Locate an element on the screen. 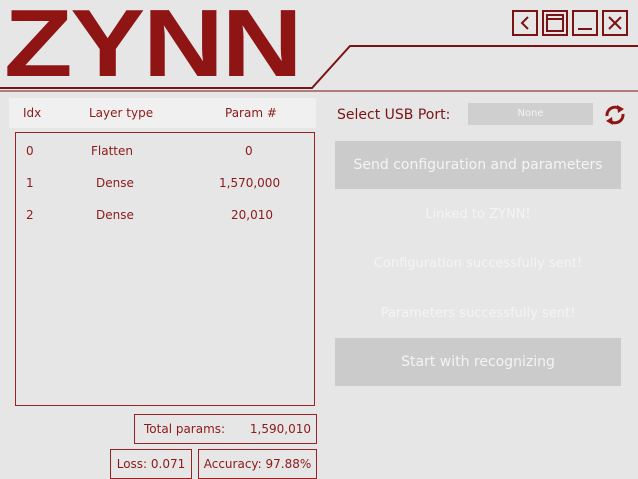  row-param-count: 20,010 is located at coordinates (252, 215).